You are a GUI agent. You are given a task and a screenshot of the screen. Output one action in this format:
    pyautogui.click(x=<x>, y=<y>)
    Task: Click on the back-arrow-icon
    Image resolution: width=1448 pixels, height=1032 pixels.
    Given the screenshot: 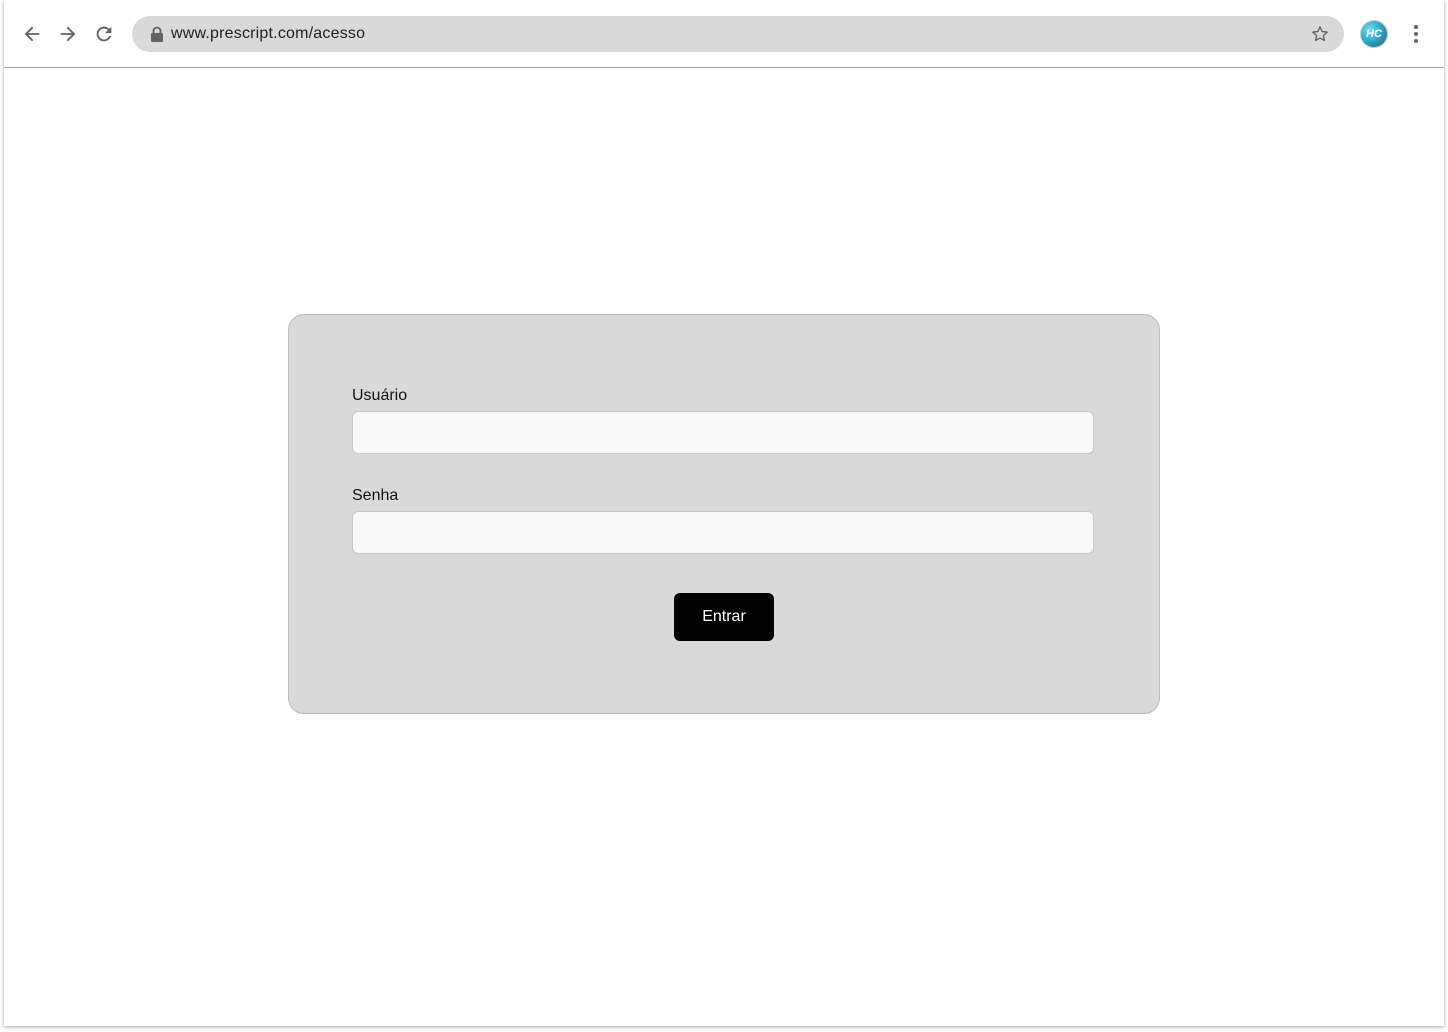 What is the action you would take?
    pyautogui.click(x=32, y=34)
    